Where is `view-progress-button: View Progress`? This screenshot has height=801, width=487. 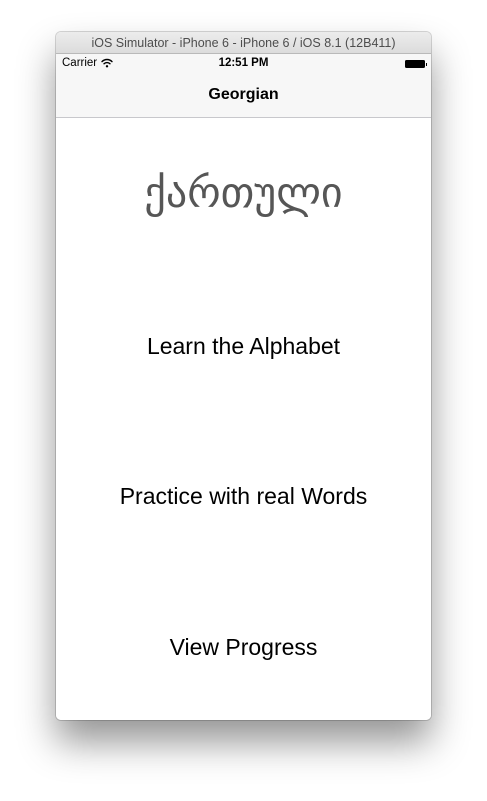
view-progress-button: View Progress is located at coordinates (243, 647).